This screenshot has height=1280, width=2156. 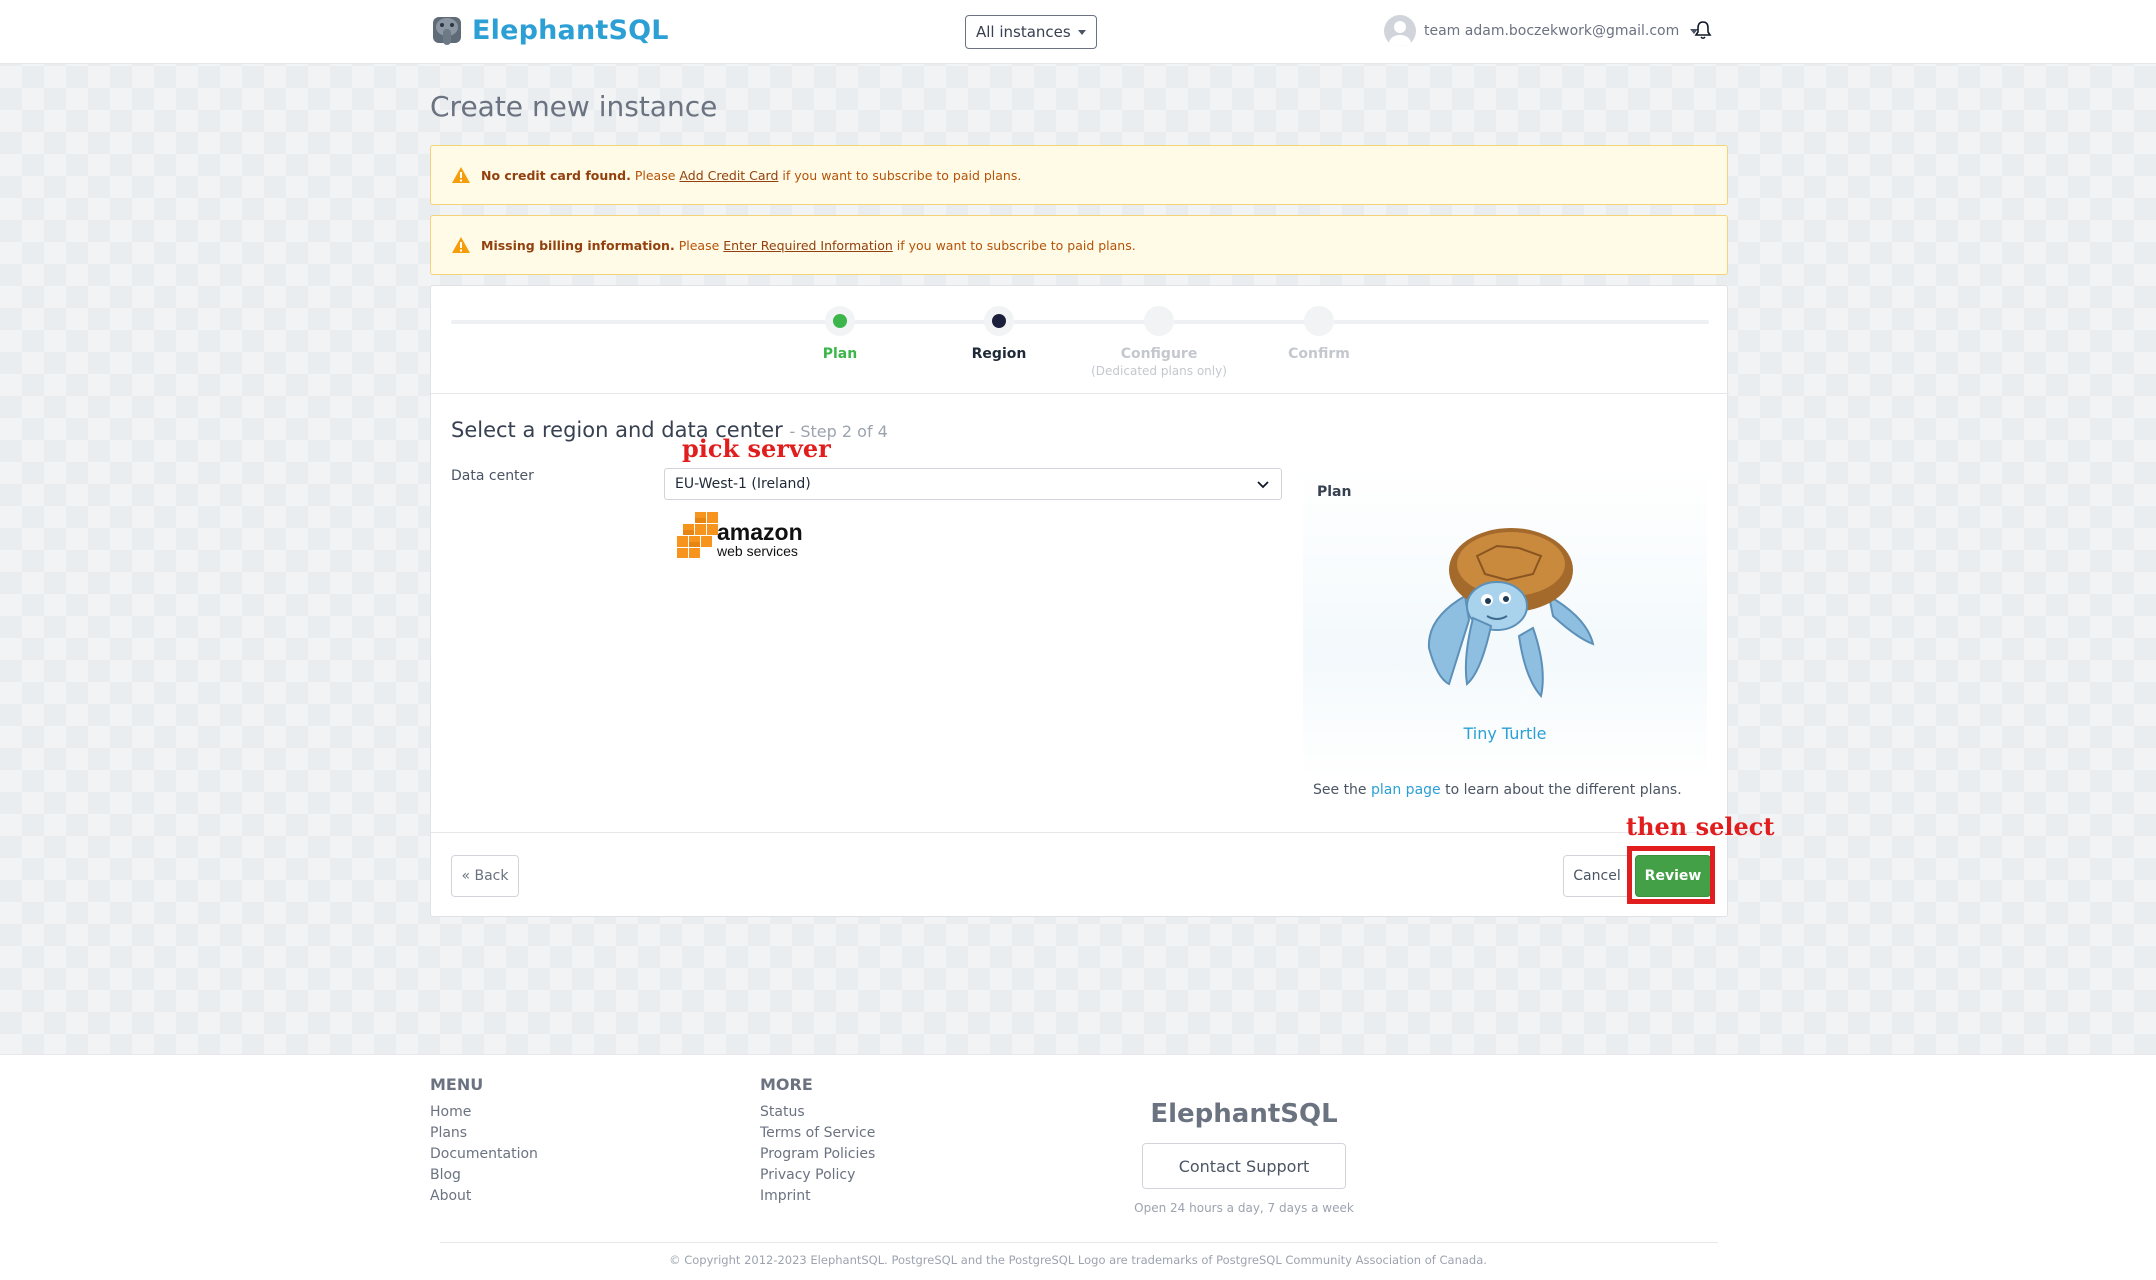 I want to click on plan-note-text: See the, so click(x=1340, y=790).